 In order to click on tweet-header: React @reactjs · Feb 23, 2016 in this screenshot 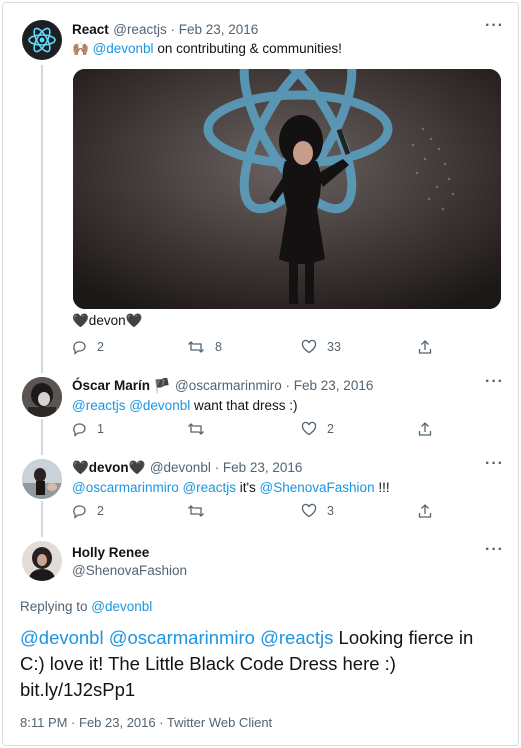, I will do `click(165, 30)`.